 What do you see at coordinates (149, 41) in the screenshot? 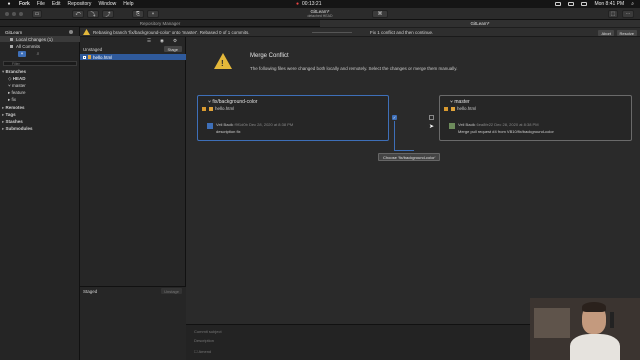
I see `sort-icon: ☰` at bounding box center [149, 41].